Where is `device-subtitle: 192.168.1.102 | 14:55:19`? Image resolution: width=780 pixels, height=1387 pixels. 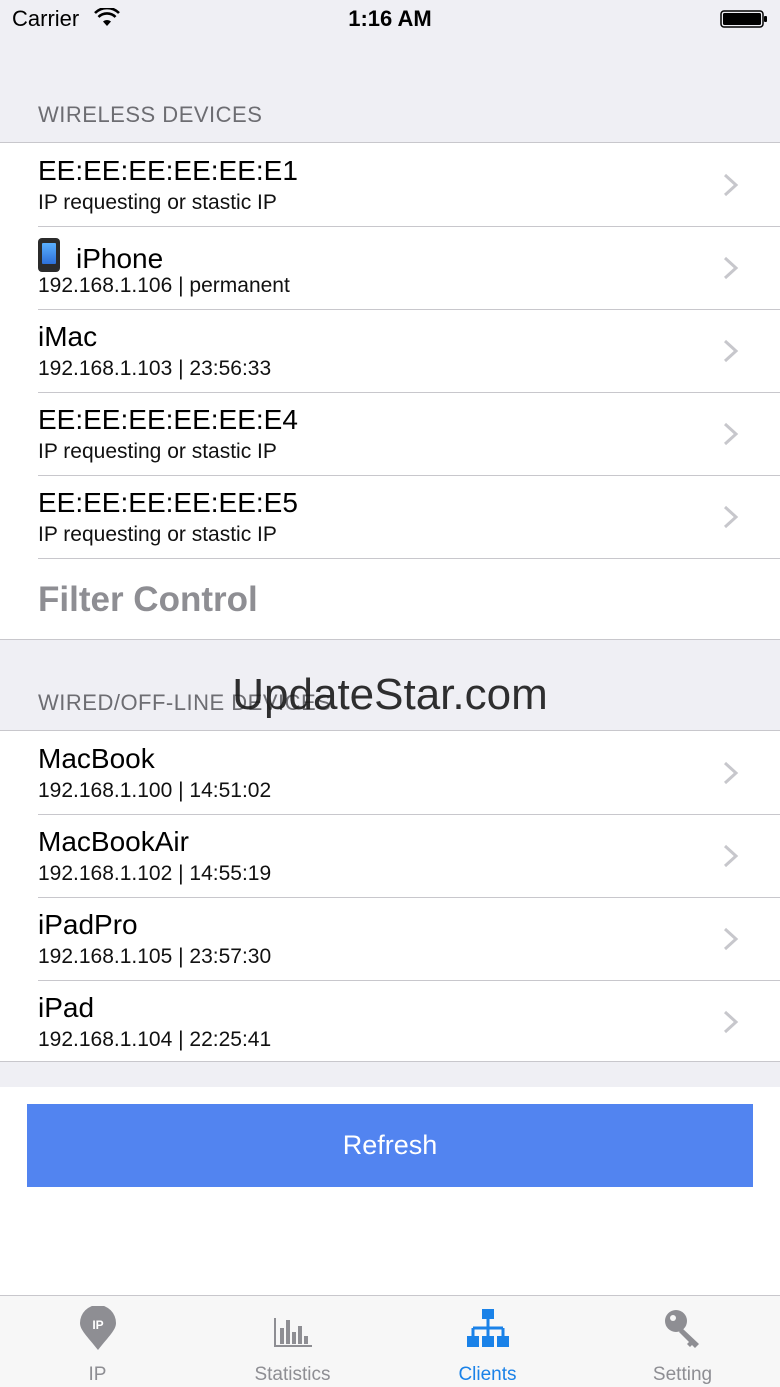
device-subtitle: 192.168.1.102 | 14:55:19 is located at coordinates (155, 873).